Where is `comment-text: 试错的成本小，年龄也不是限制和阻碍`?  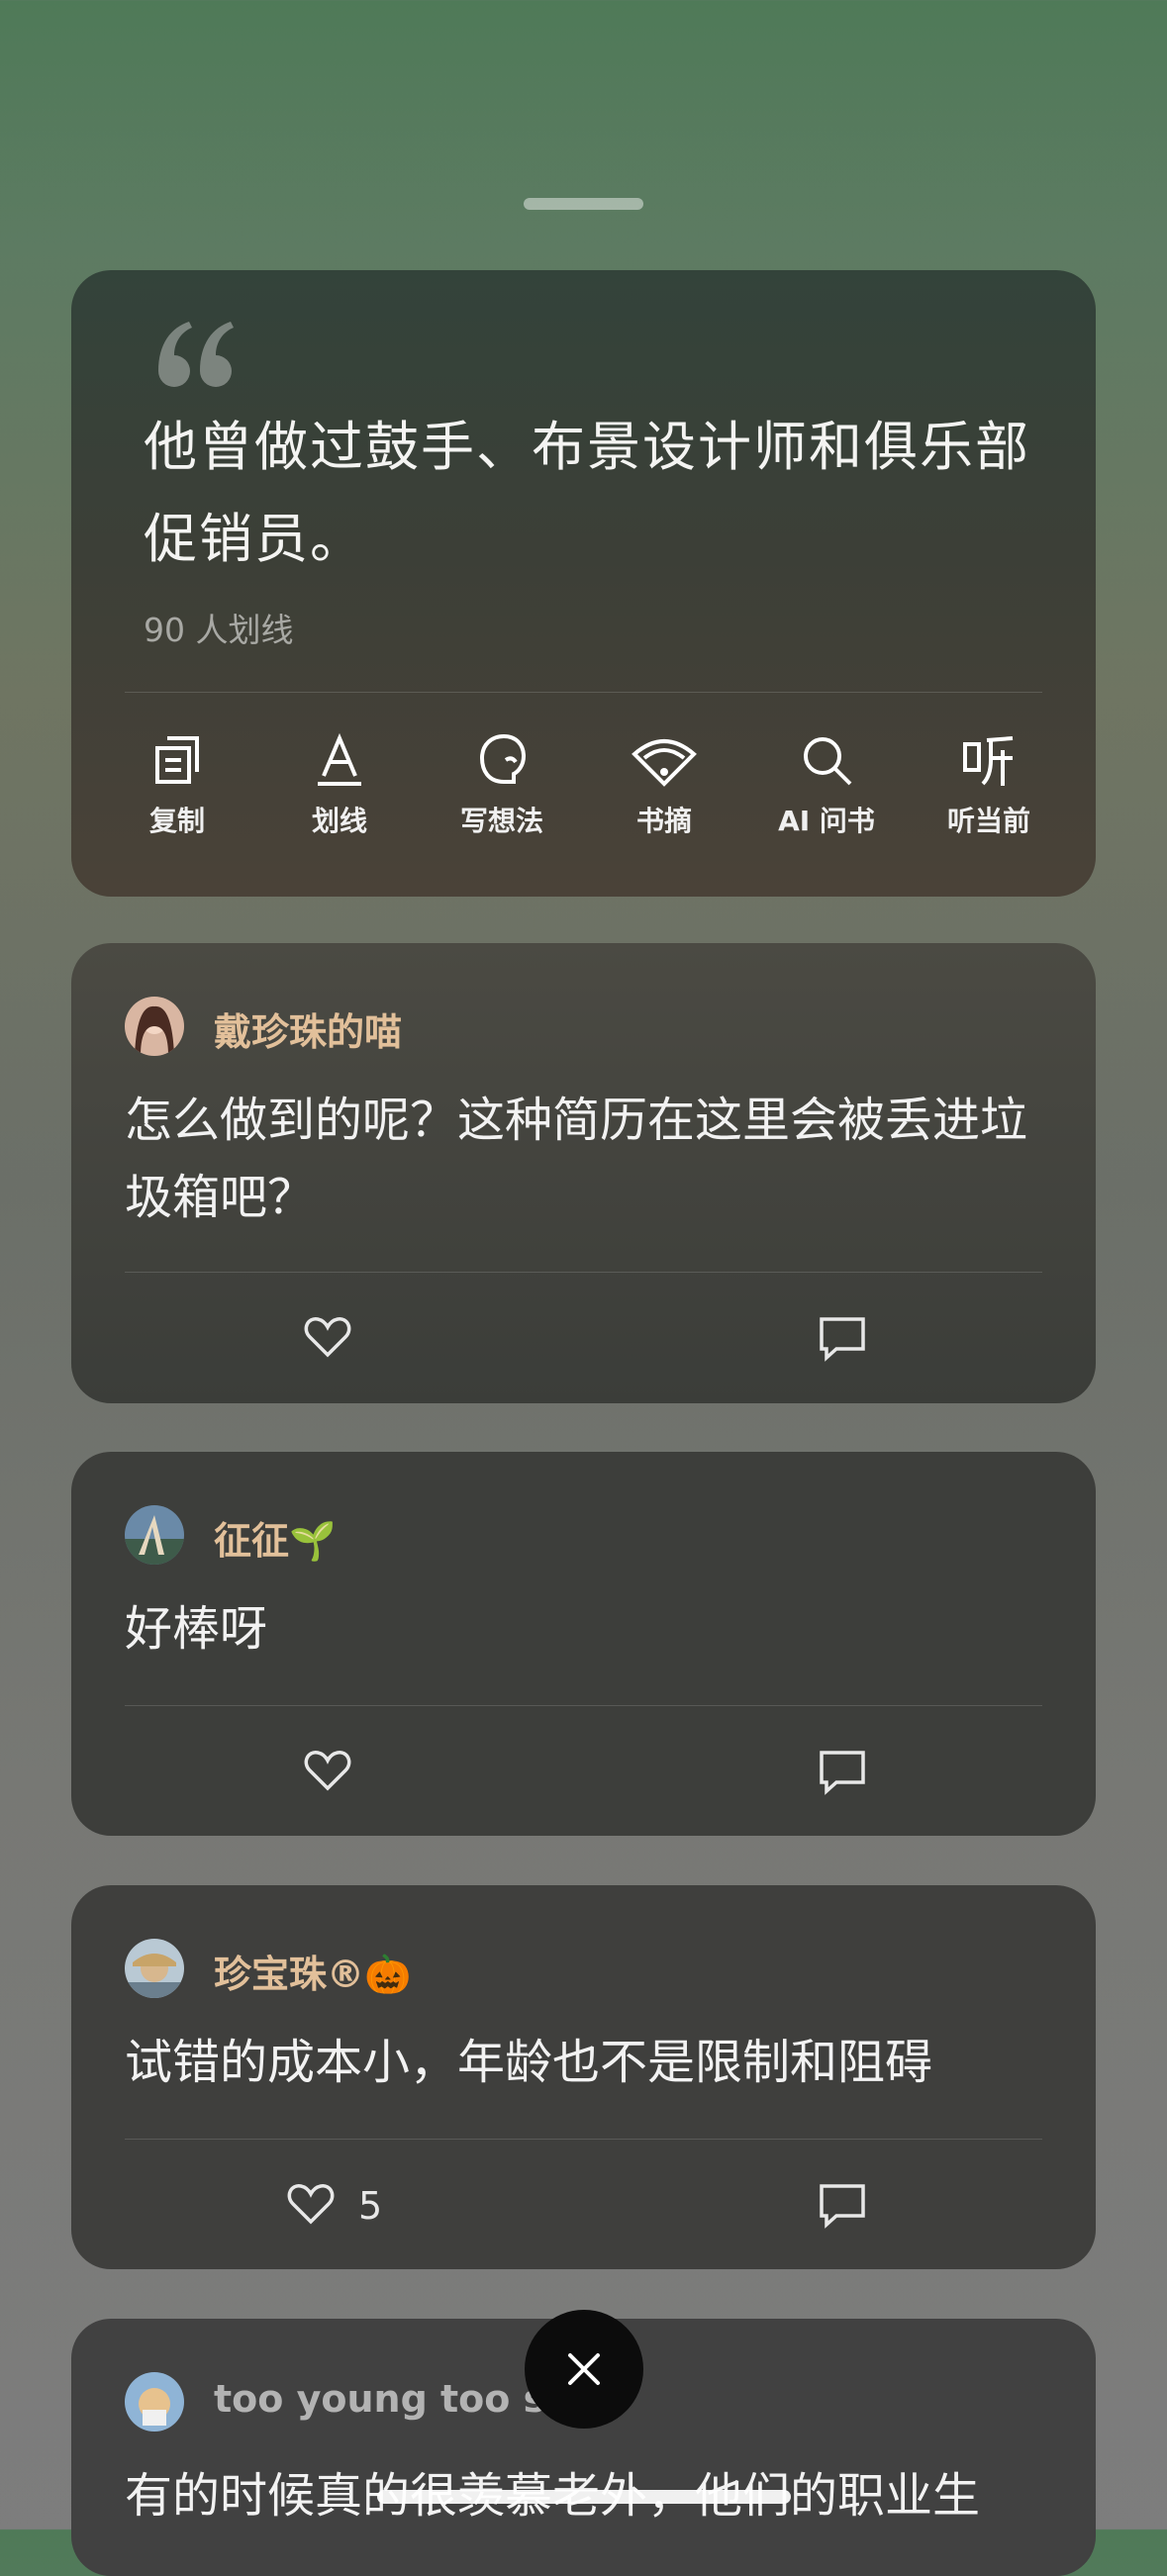
comment-text: 试错的成本小，年龄也不是限制和阻碍 is located at coordinates (529, 2062).